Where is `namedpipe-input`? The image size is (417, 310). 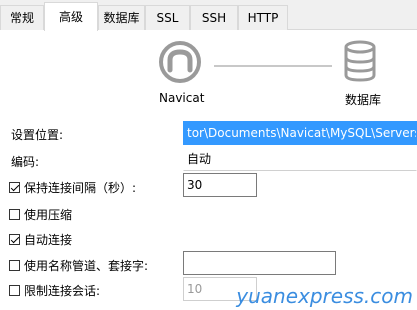 namedpipe-input is located at coordinates (259, 263).